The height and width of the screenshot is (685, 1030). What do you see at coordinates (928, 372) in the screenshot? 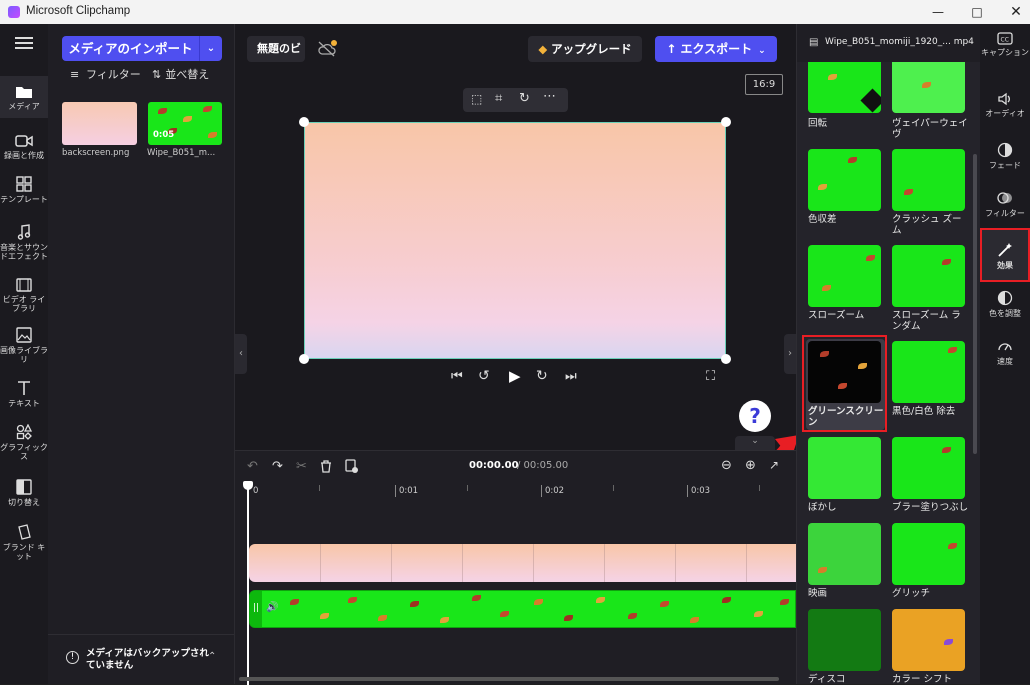
I see `effect-thumb-black-white-remove` at bounding box center [928, 372].